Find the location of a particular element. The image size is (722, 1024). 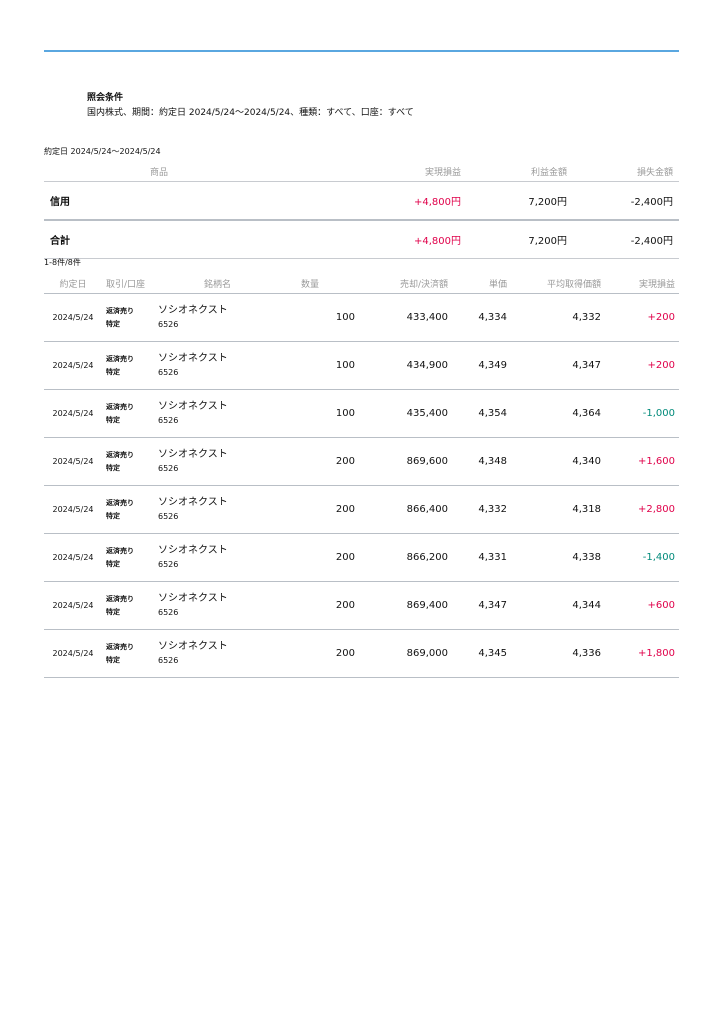

unit-price: 4,347 is located at coordinates (489, 605).